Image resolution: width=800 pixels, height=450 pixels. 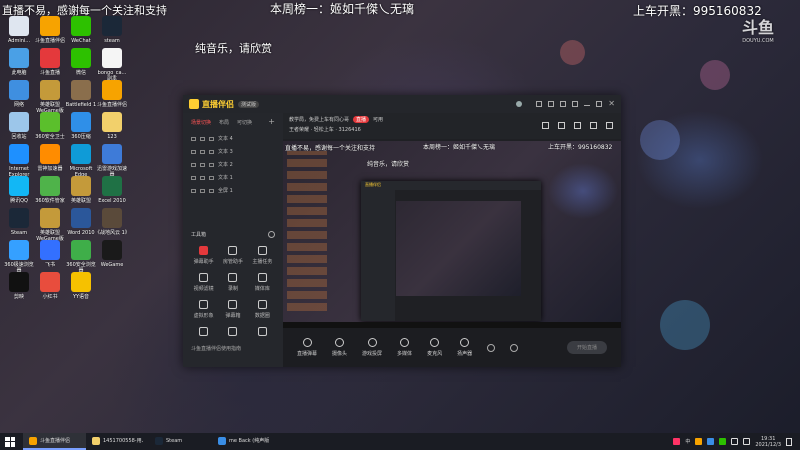 I want to click on sogou-icon, so click(x=677, y=441).